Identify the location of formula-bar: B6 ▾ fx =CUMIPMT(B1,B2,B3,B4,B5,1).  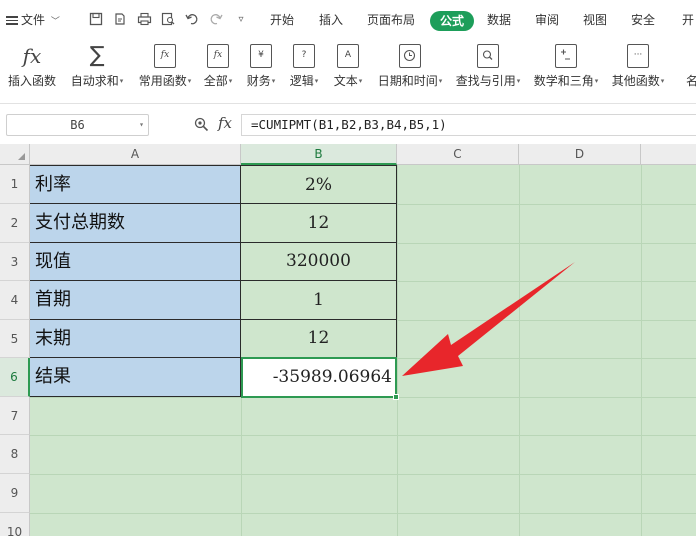
(348, 124).